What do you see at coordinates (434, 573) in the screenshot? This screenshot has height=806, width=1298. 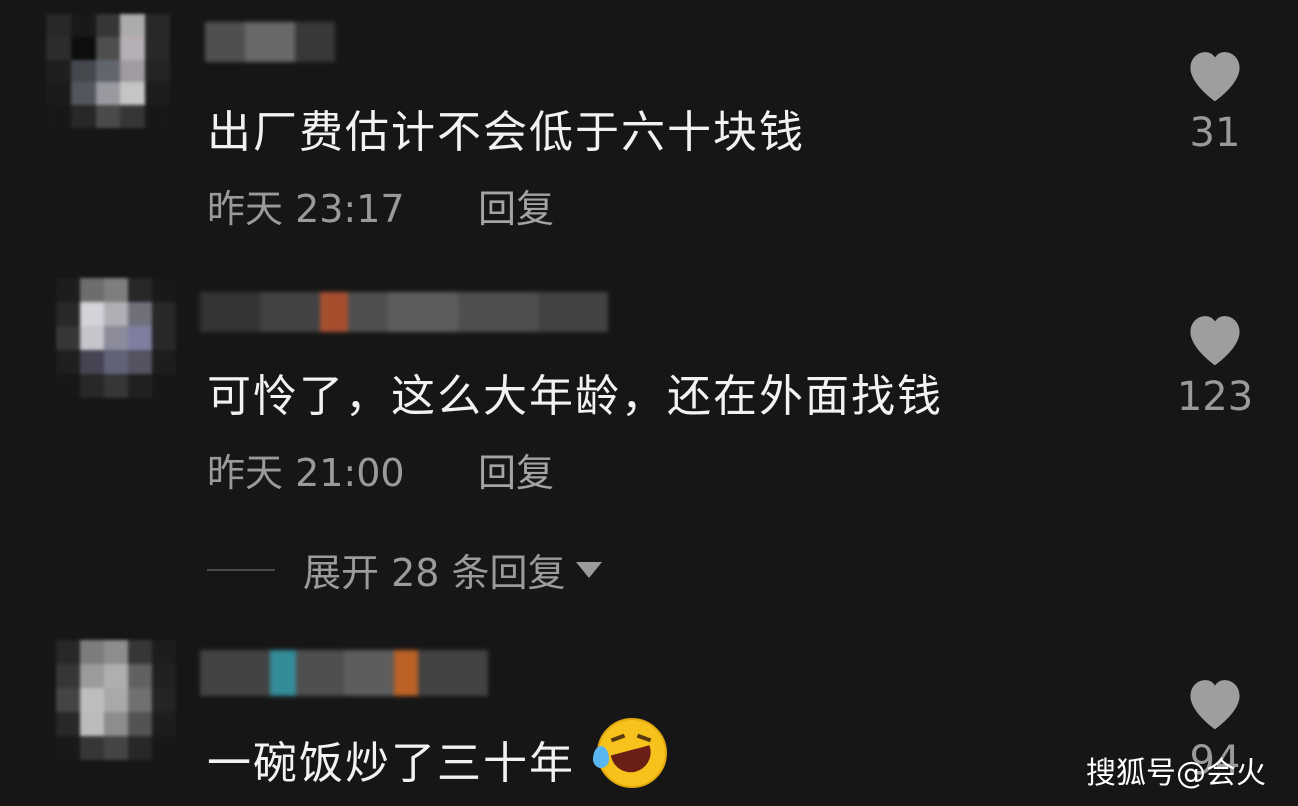 I see `expand-replies-label: 展开 28 条回复` at bounding box center [434, 573].